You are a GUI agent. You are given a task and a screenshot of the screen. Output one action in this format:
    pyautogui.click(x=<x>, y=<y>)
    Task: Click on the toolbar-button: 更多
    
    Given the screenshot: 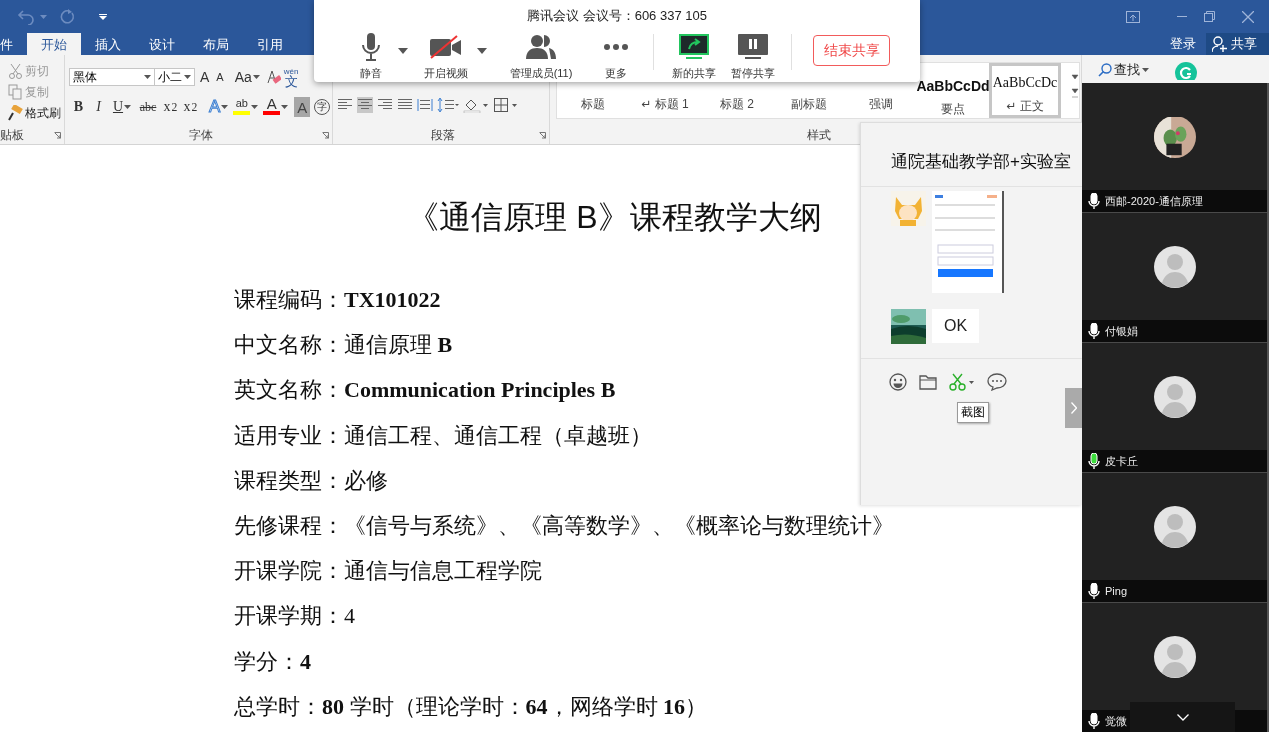 What is the action you would take?
    pyautogui.click(x=616, y=56)
    